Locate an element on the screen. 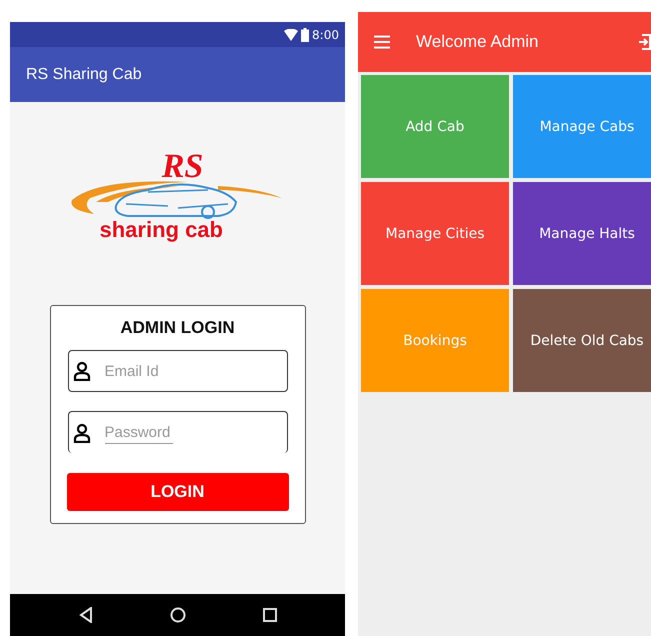  login-button: LOGIN is located at coordinates (177, 492).